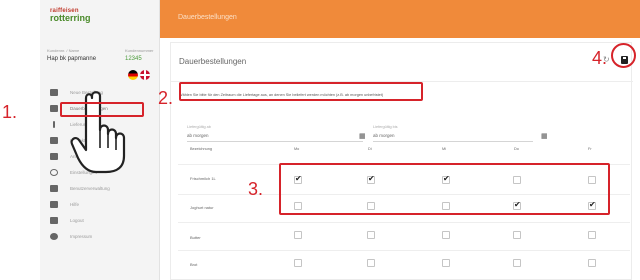 The width and height of the screenshot is (640, 280). I want to click on page-title: Dauerbestellungen, so click(207, 17).